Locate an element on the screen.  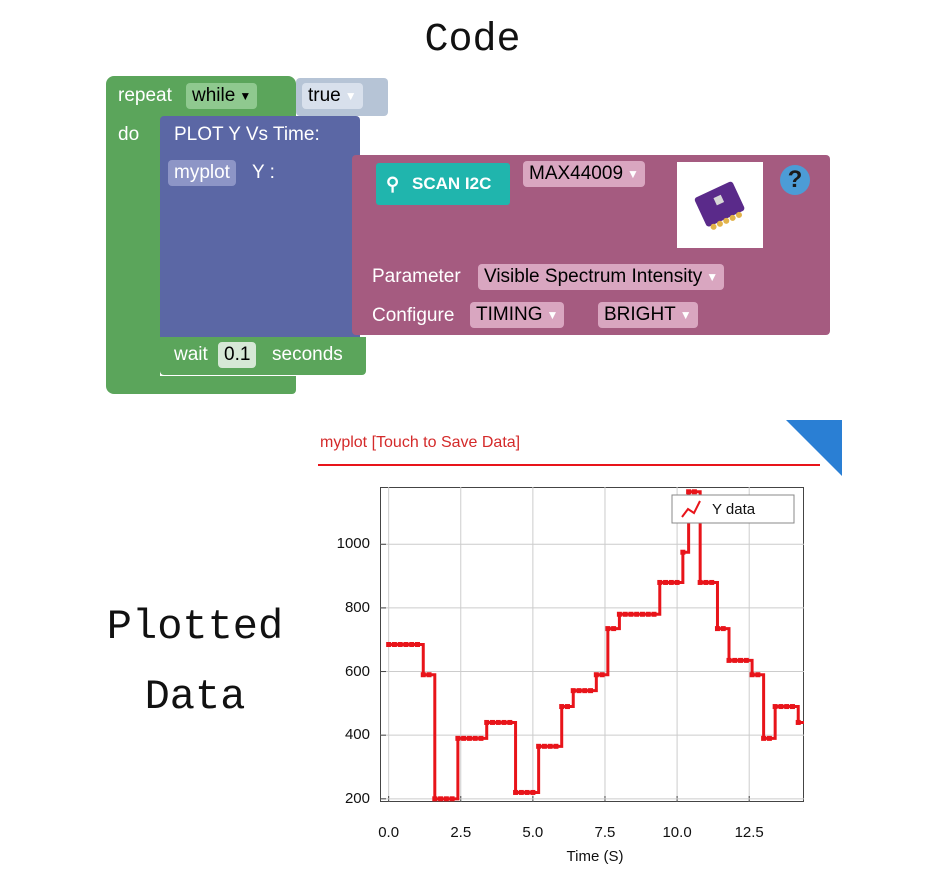
code-title: Code is located at coordinates (472, 40).